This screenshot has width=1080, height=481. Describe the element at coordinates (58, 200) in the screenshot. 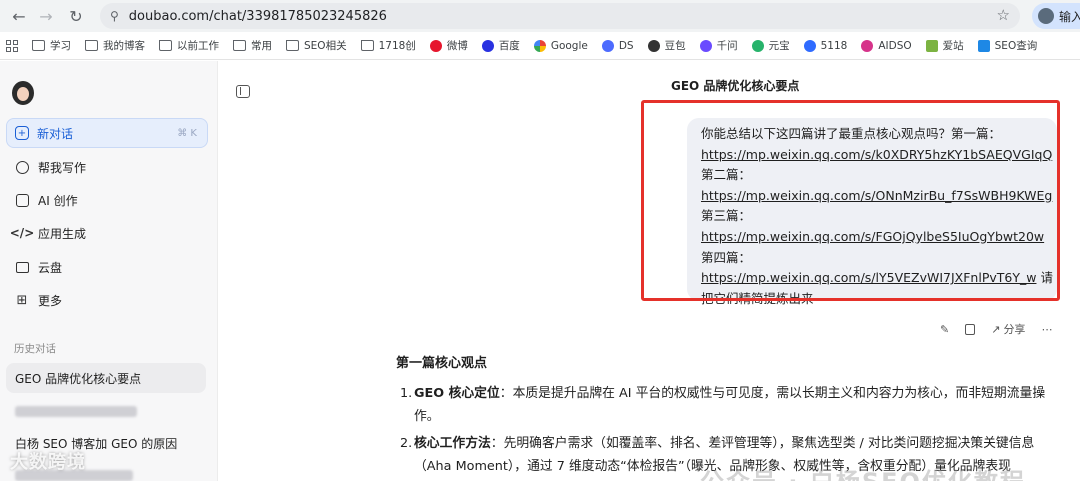

I see `sidebar-item-label: AI 创作` at that location.